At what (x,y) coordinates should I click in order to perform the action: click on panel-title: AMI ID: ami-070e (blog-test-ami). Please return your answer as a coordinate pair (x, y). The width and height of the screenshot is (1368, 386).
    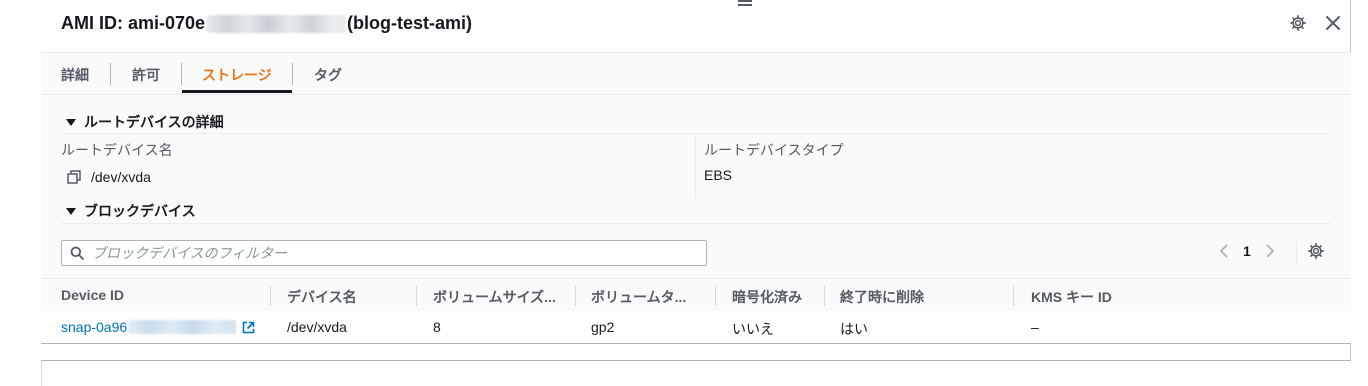
    Looking at the image, I should click on (266, 23).